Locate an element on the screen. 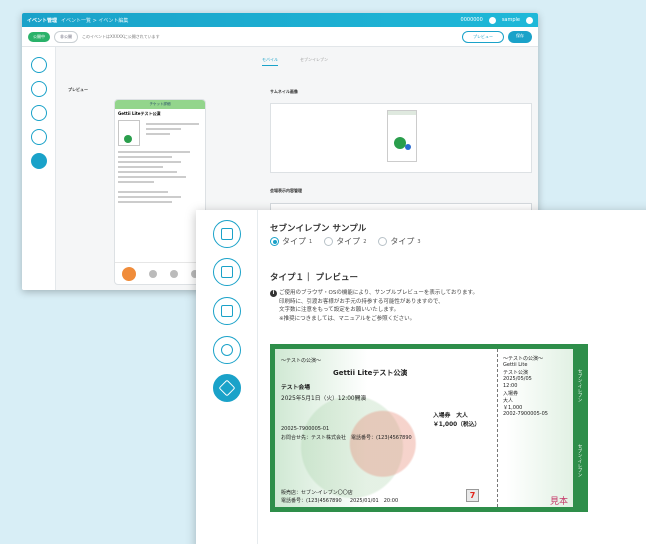 This screenshot has height=544, width=646. user-count: 0000000 is located at coordinates (471, 20).